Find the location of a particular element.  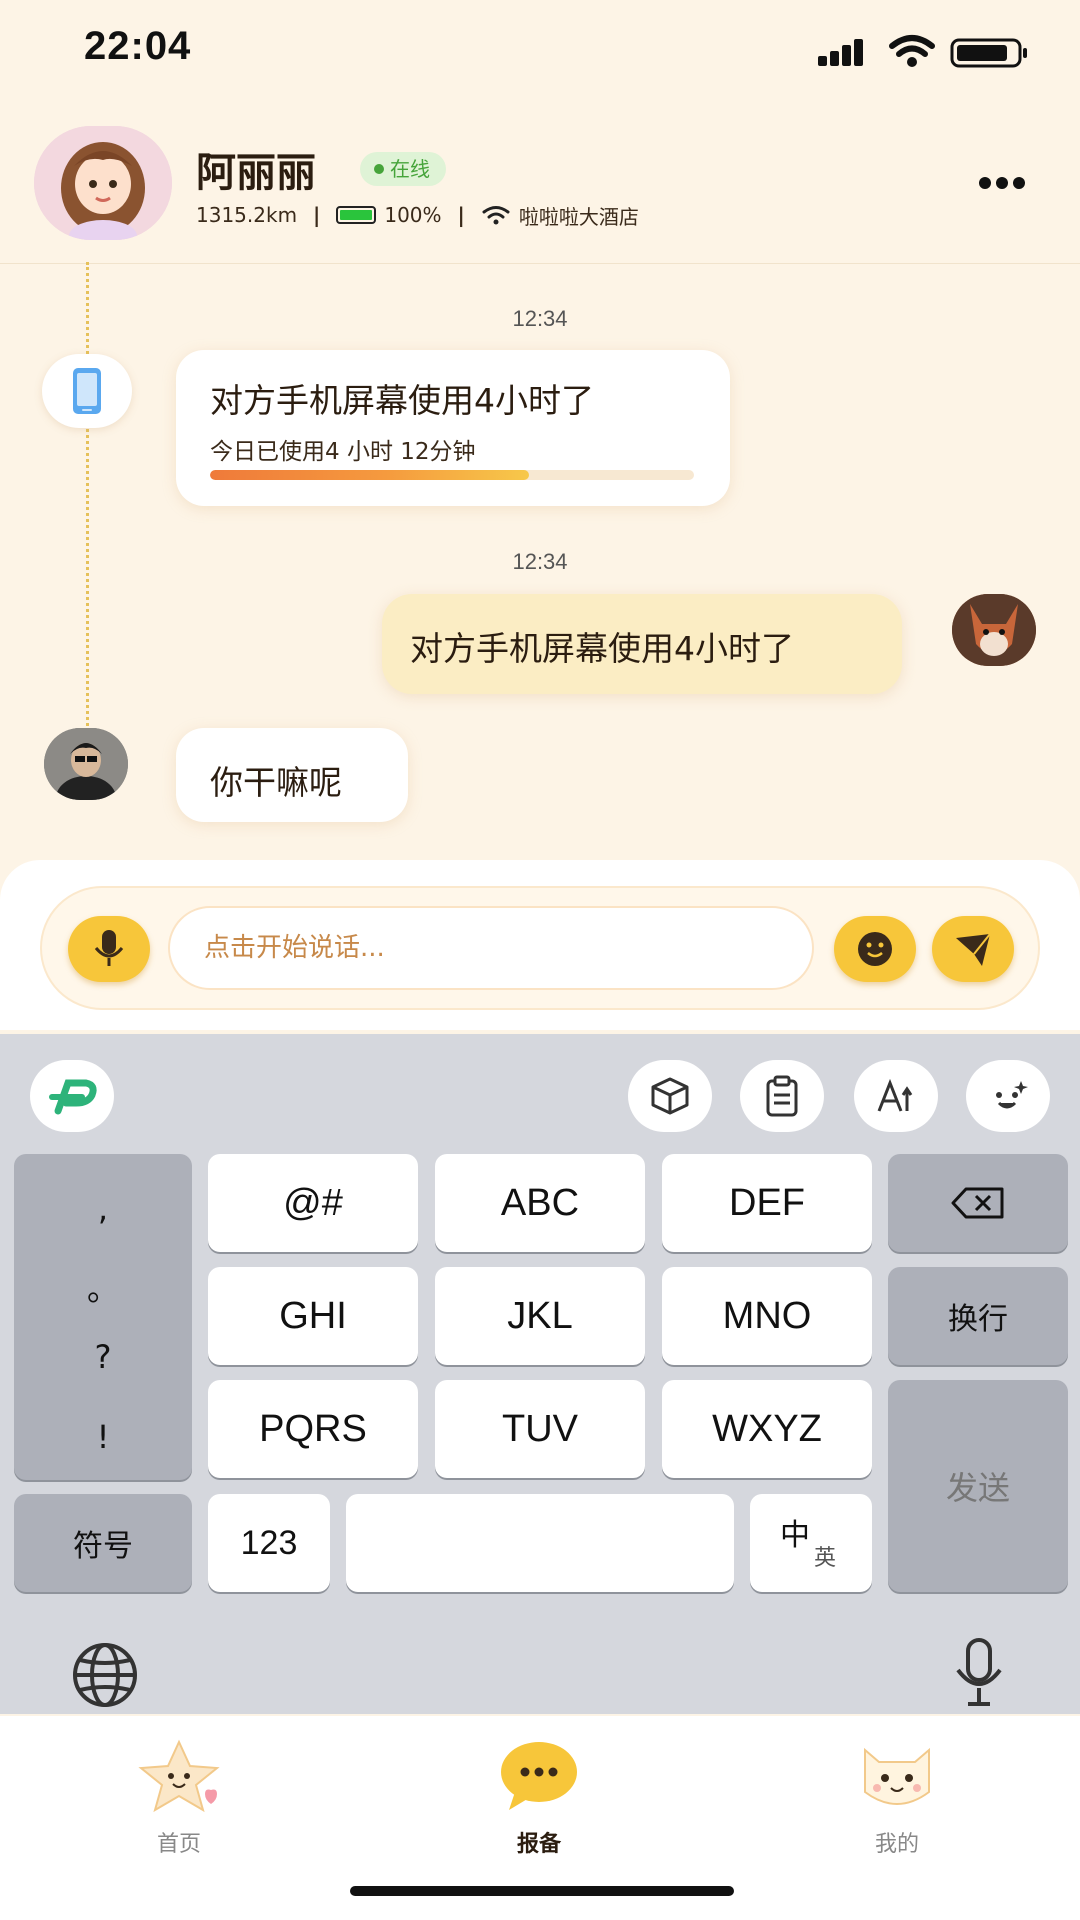

chat-bubble-icon is located at coordinates (539, 1776).